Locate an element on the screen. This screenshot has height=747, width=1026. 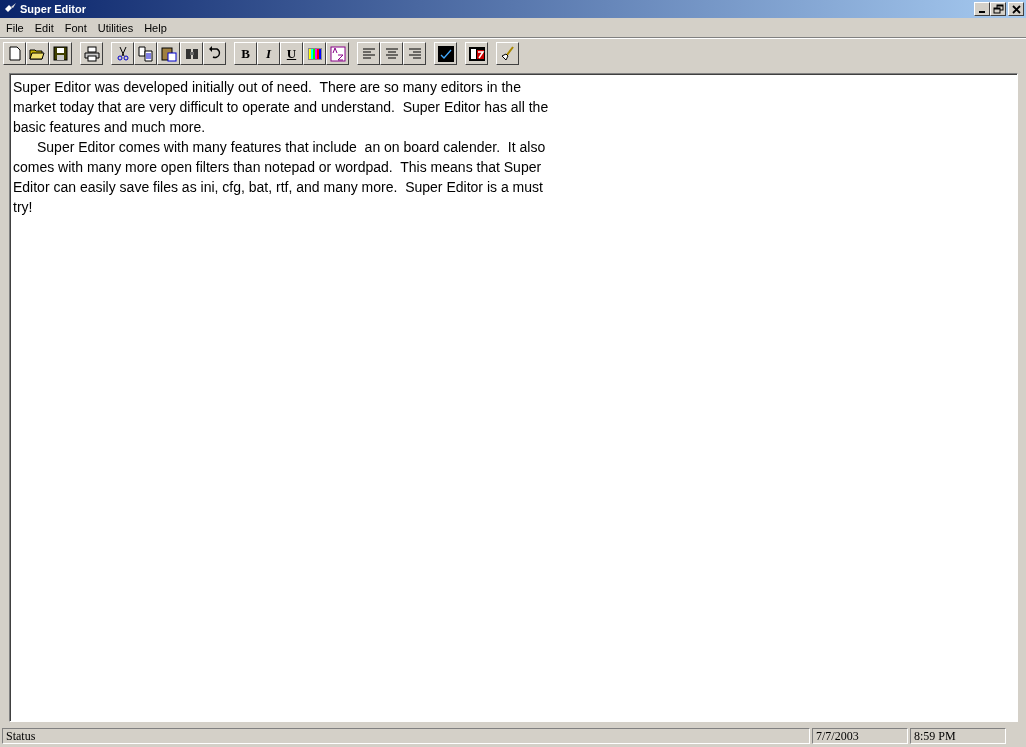
restore-icon is located at coordinates (998, 9).